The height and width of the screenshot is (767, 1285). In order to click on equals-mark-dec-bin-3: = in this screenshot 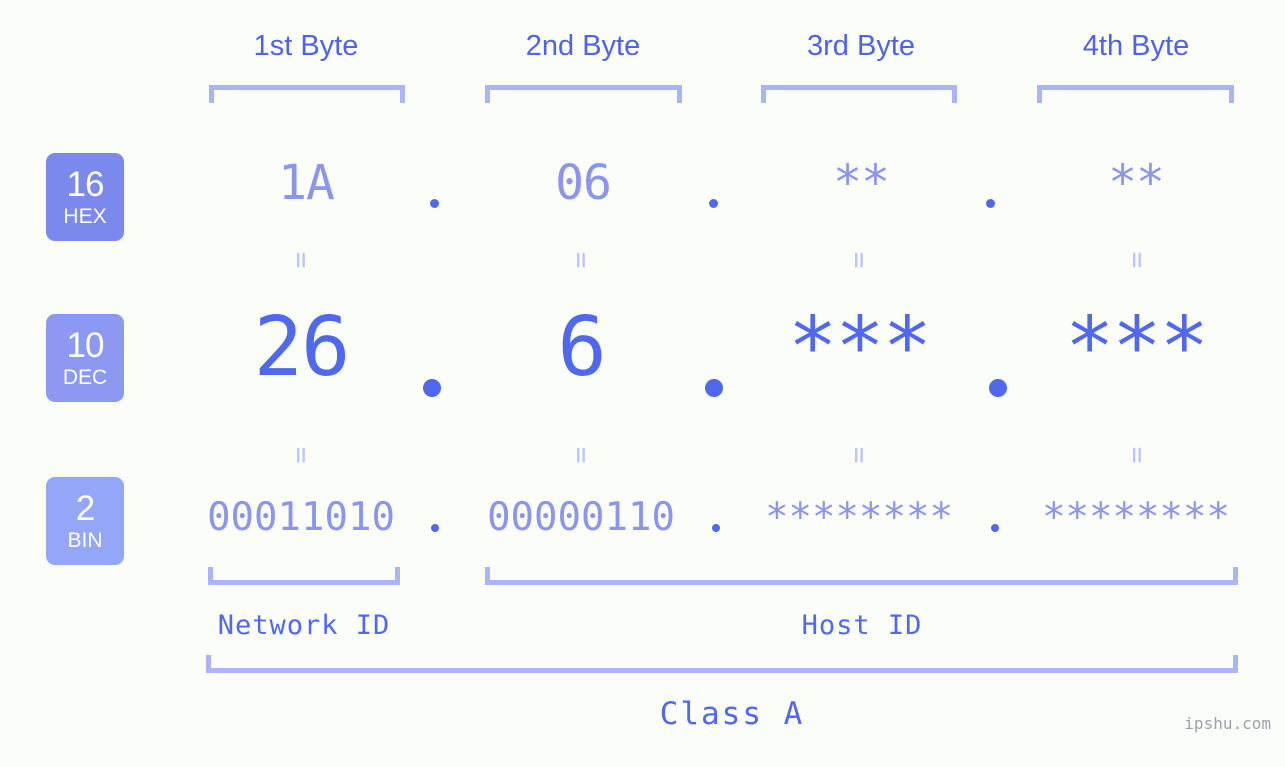, I will do `click(859, 455)`.